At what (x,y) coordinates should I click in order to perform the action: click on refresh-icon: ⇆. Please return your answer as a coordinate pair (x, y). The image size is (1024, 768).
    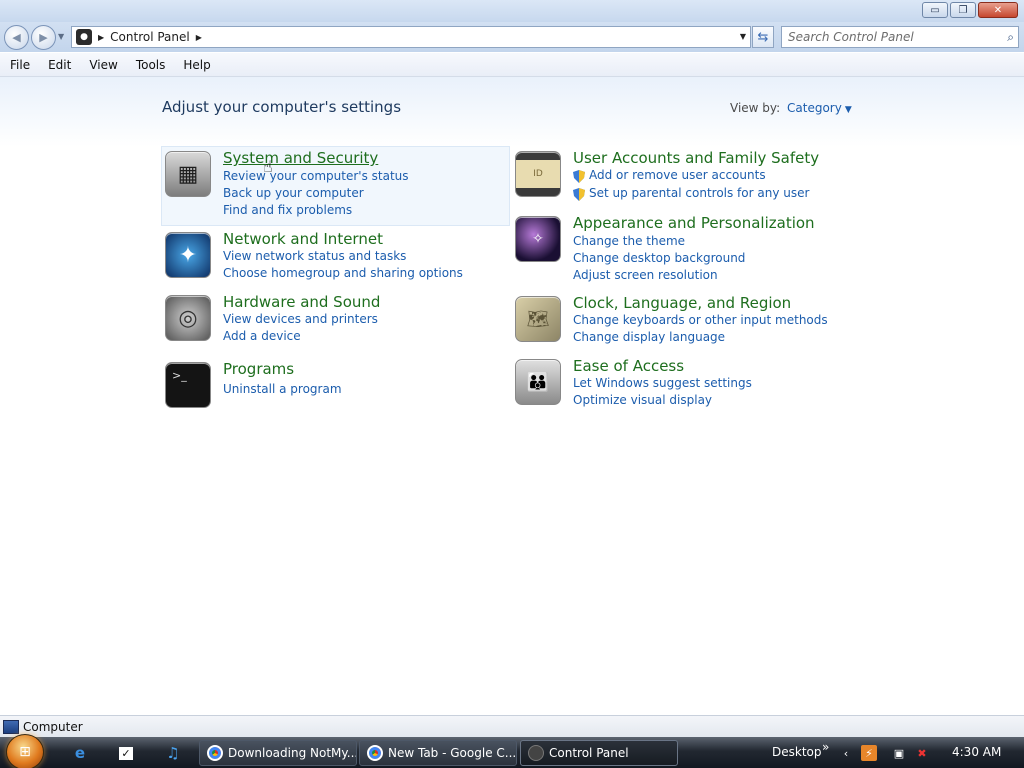
    Looking at the image, I should click on (763, 37).